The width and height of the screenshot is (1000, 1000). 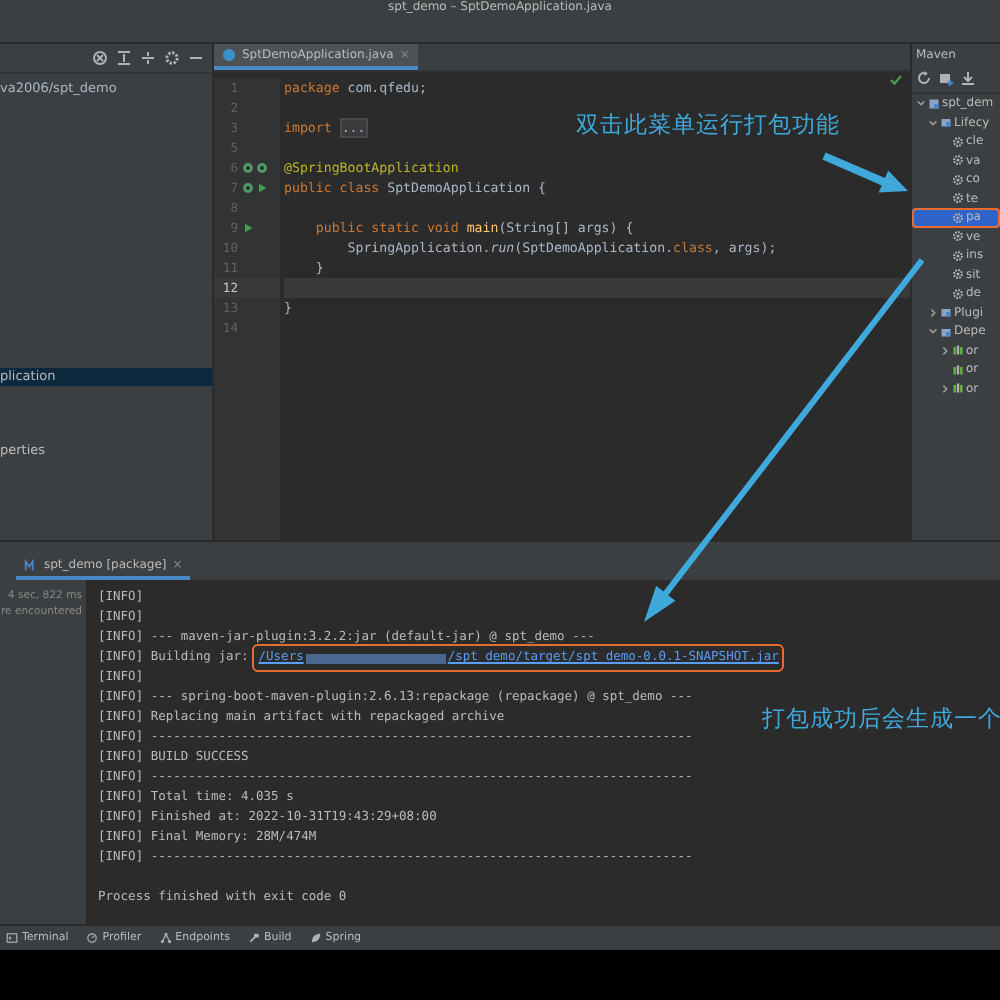 What do you see at coordinates (708, 125) in the screenshot?
I see `annotation-text: 双击此菜单运行打包功能` at bounding box center [708, 125].